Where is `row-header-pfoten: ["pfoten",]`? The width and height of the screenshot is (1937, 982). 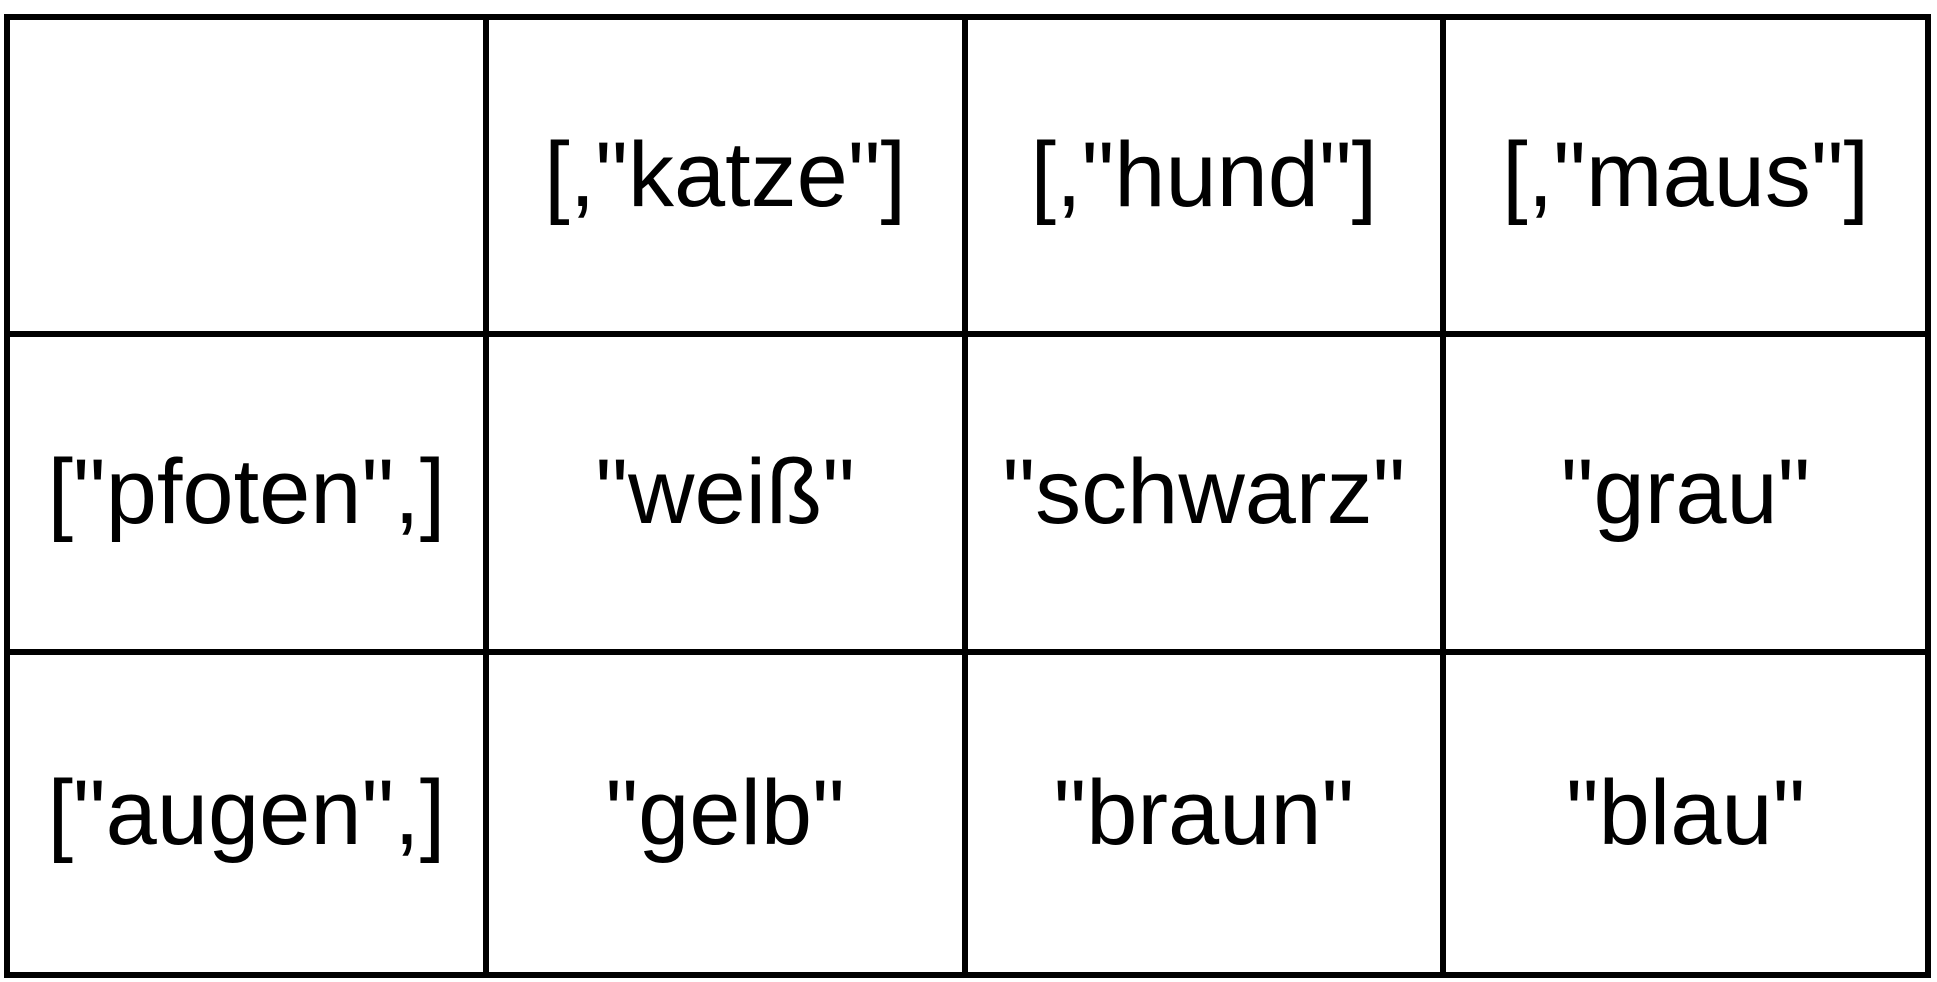 row-header-pfoten: ["pfoten",] is located at coordinates (249, 496).